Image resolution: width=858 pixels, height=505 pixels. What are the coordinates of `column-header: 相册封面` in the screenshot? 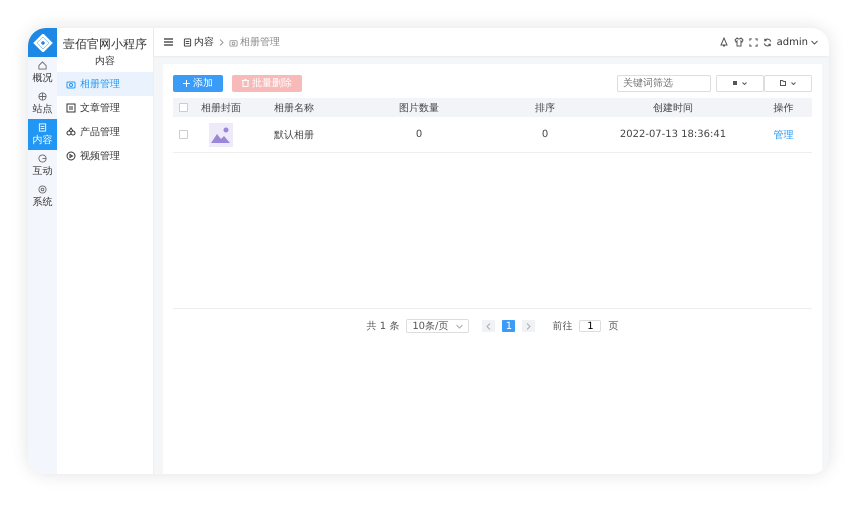 It's located at (221, 108).